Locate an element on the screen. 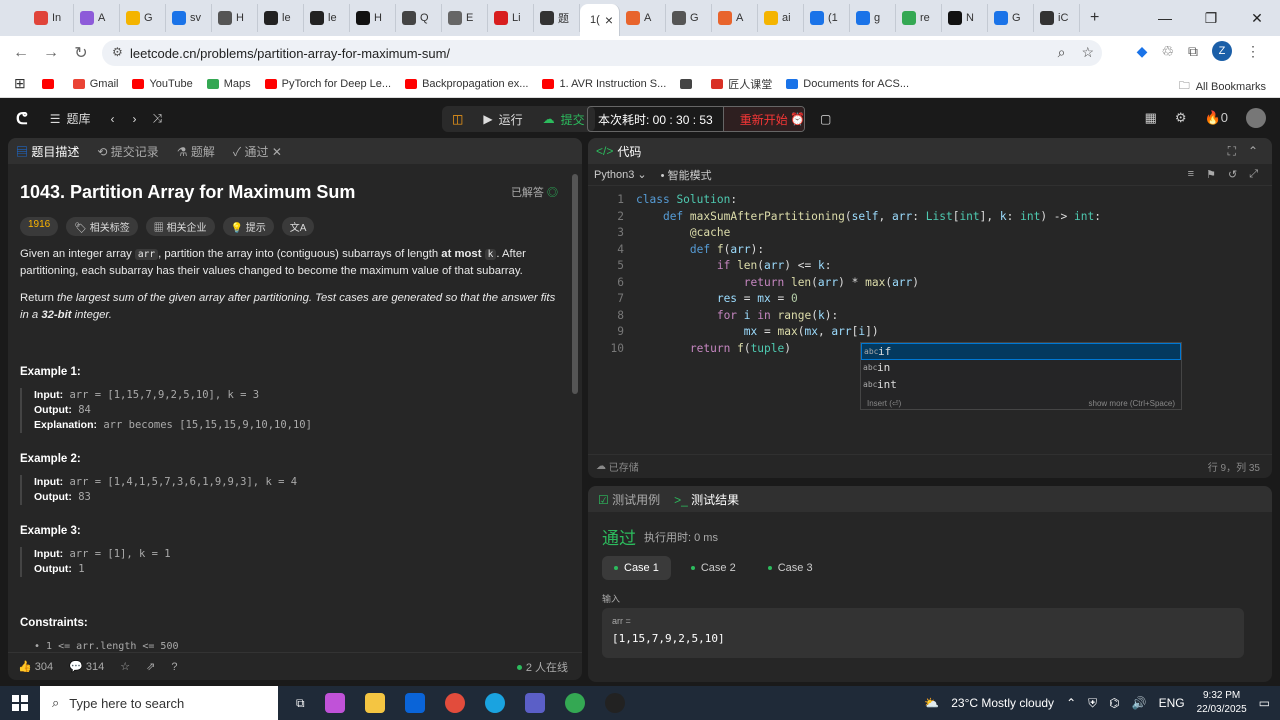 This screenshot has width=1280, height=720. tray-chevron-icon: ⌃ is located at coordinates (1071, 703).